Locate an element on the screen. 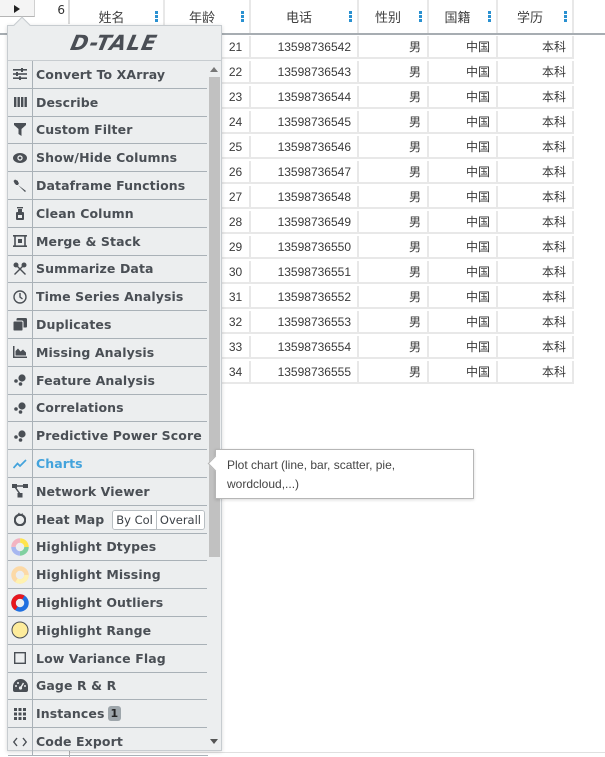 This screenshot has height=757, width=605. cell-age: 29 is located at coordinates (236, 247).